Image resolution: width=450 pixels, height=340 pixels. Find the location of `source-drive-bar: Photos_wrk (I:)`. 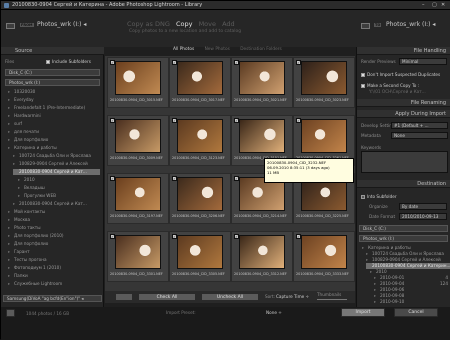

source-drive-bar: Photos_wrk (I:) is located at coordinates (52, 82).